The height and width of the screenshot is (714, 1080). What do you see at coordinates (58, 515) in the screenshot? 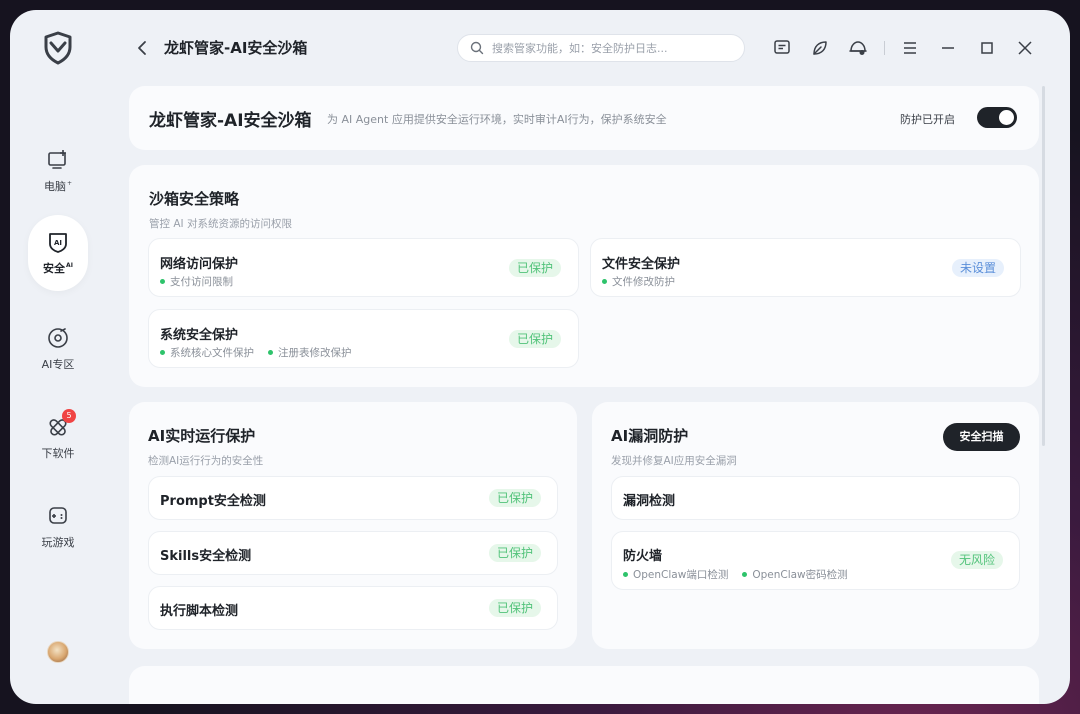
I see `gamepad-icon` at bounding box center [58, 515].